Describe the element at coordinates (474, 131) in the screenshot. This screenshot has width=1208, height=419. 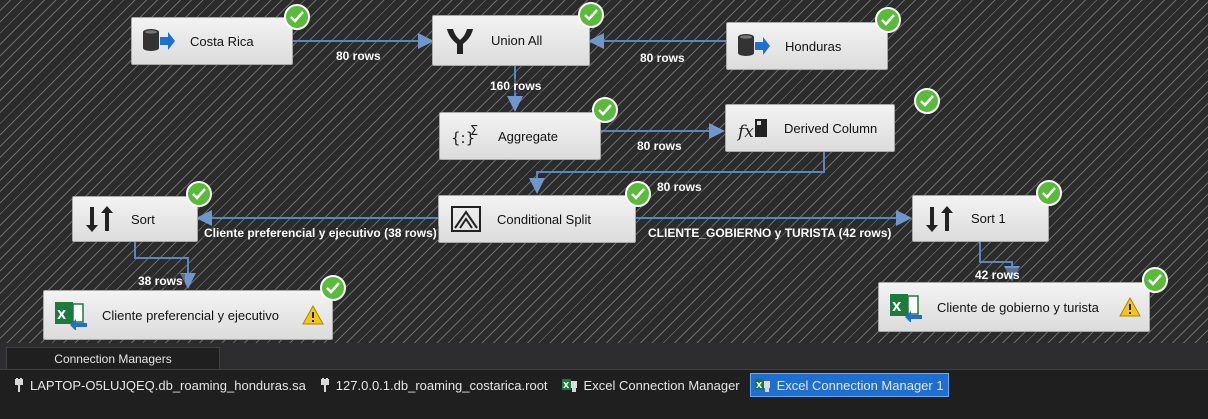
I see `svg-text: Σ` at that location.